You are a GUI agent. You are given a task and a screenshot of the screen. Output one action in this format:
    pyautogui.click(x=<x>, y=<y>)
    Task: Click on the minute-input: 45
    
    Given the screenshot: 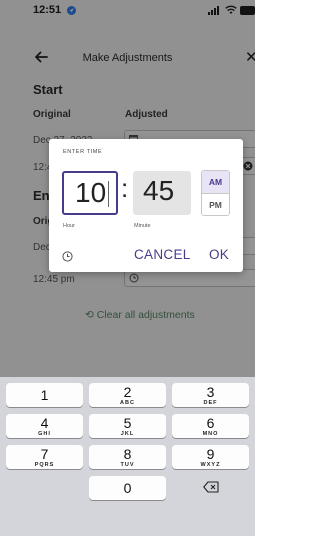 What is the action you would take?
    pyautogui.click(x=162, y=193)
    